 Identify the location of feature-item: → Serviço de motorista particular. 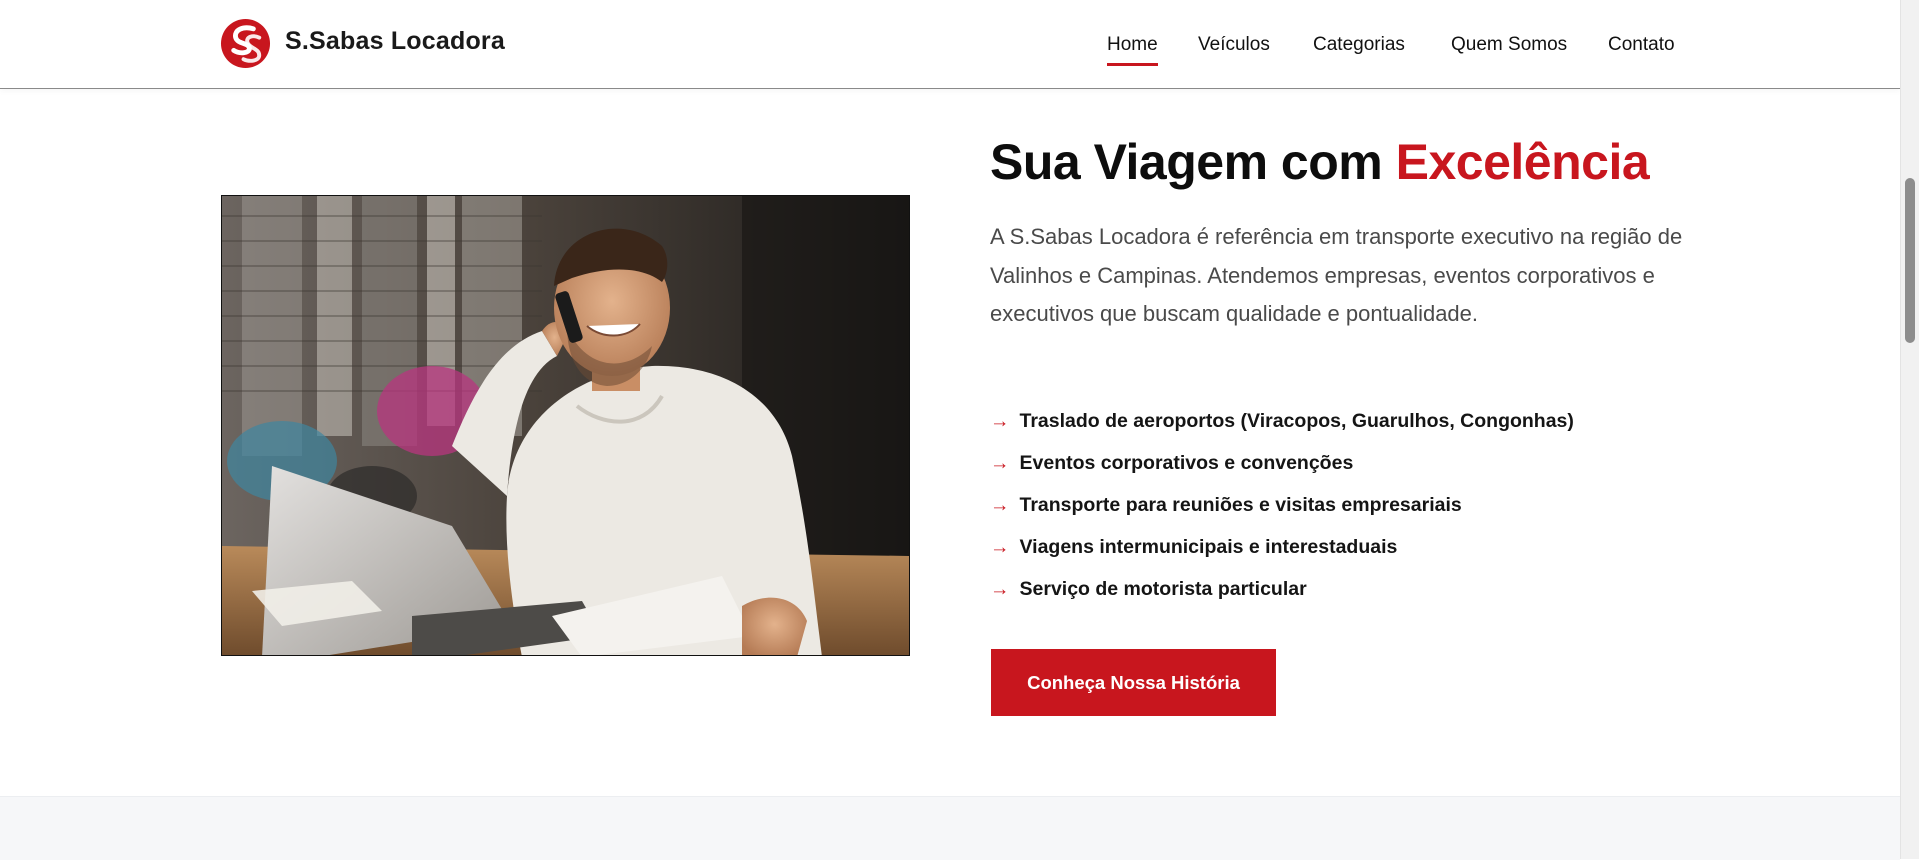
(1282, 599).